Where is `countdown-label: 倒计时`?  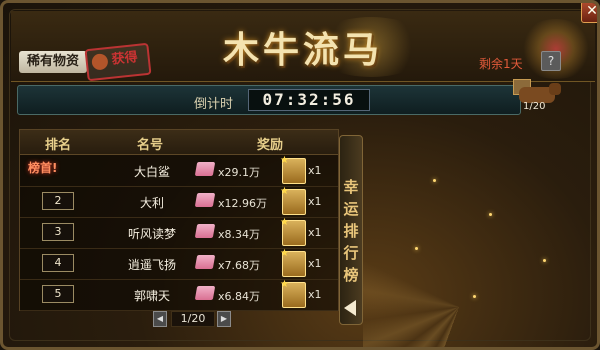
countdown-label: 倒计时 is located at coordinates (214, 104).